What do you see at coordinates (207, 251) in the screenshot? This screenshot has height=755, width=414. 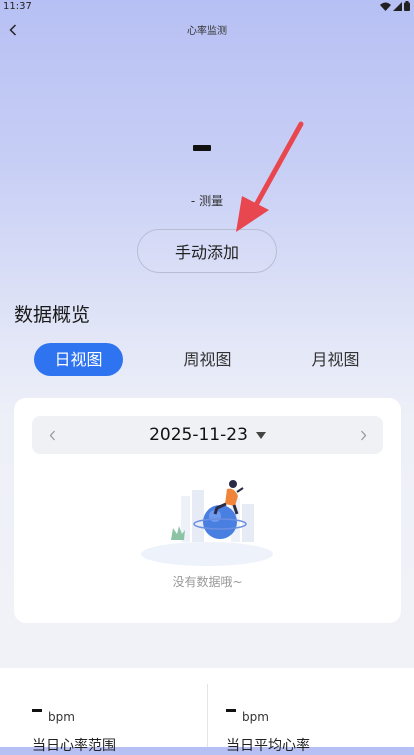 I see `manual-add-button: 手动添加` at bounding box center [207, 251].